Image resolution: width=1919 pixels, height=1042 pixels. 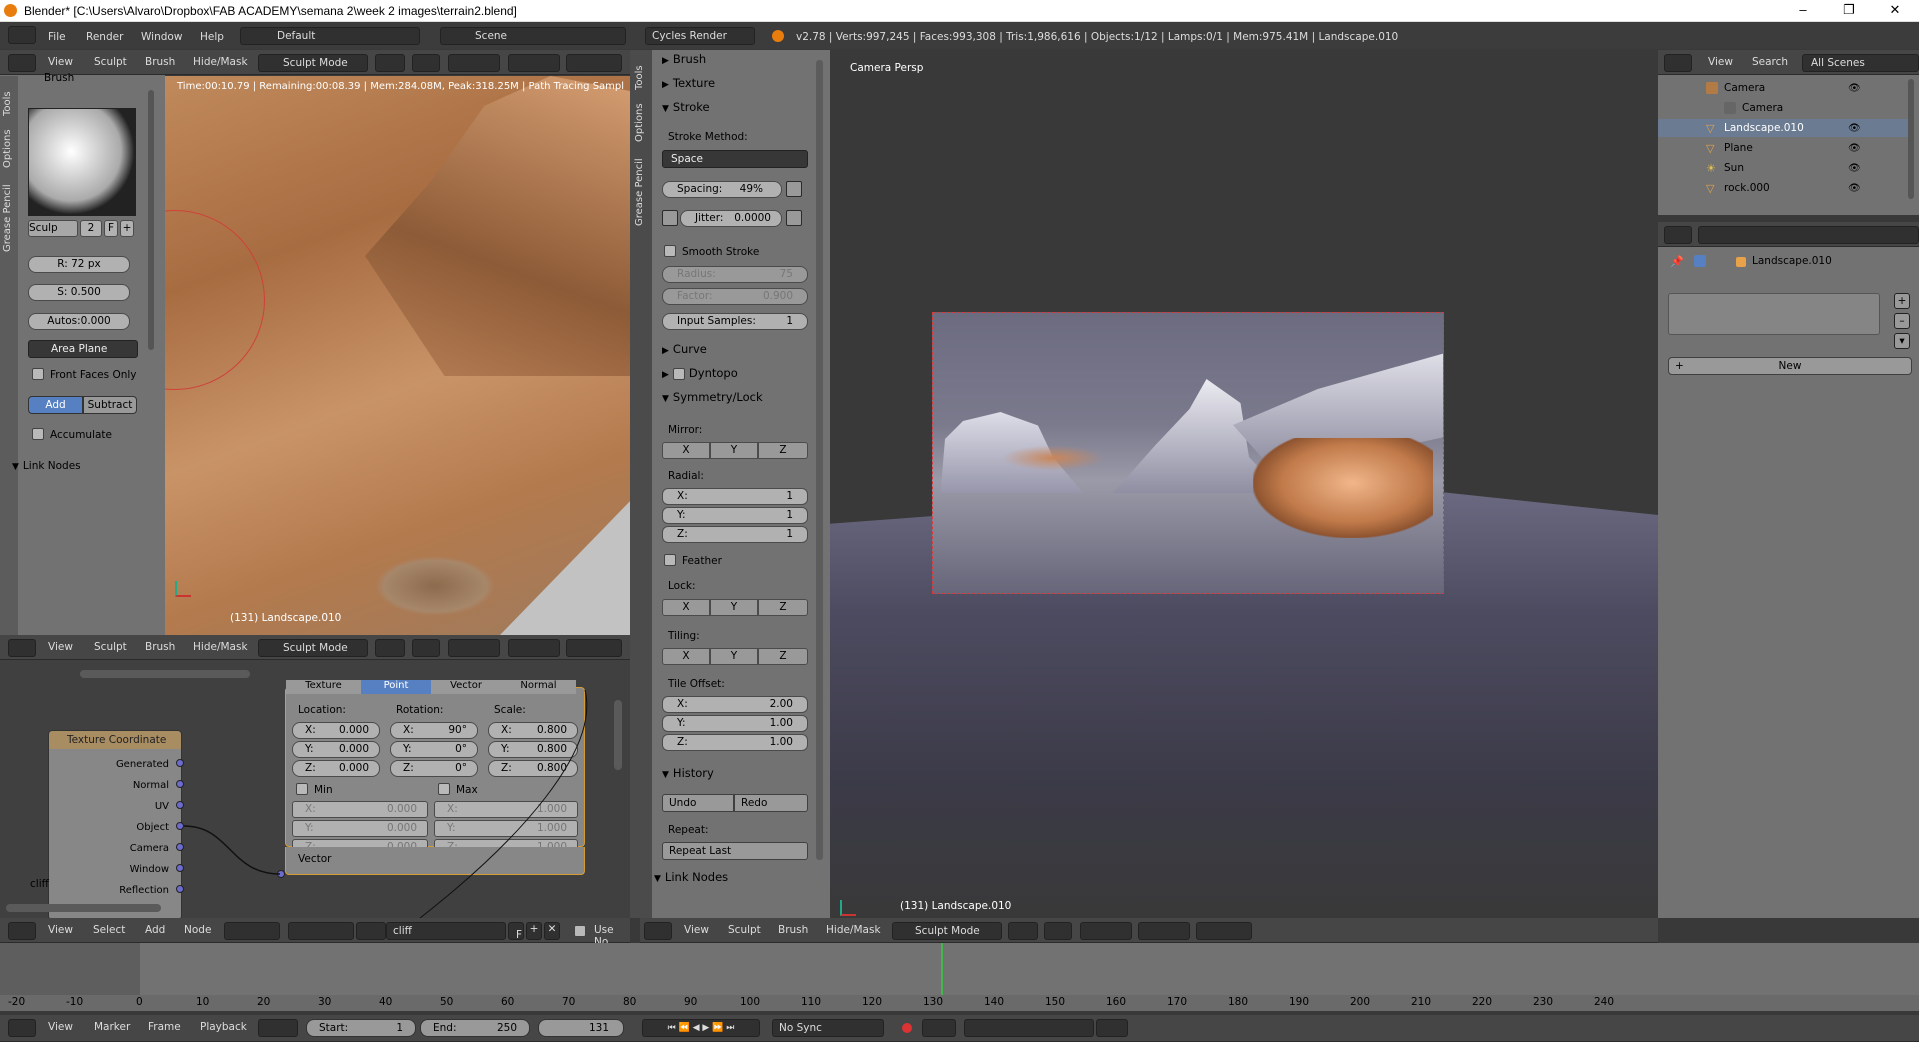 What do you see at coordinates (426, 63) in the screenshot?
I see `pivot-icon` at bounding box center [426, 63].